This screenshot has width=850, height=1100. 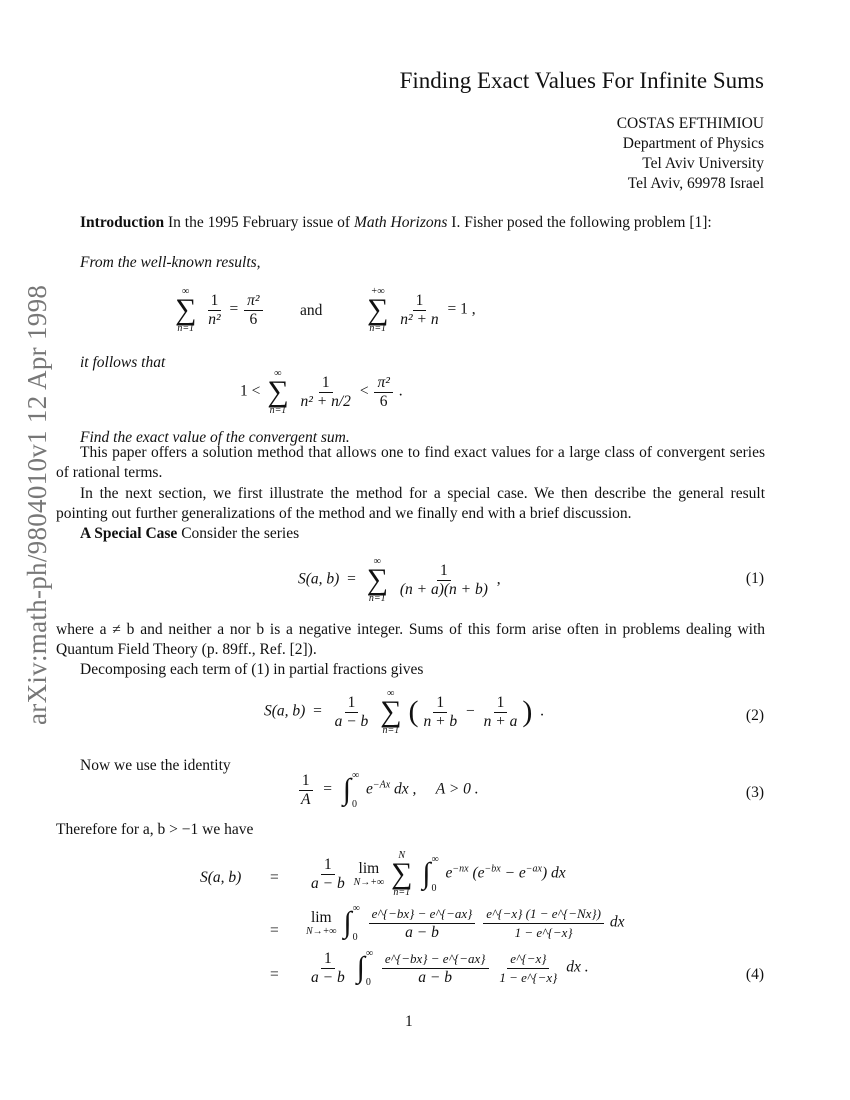 What do you see at coordinates (37, 504) in the screenshot?
I see `arxiv-sidebar-stamp: arXiv:math-ph/9804010v1 12 Apr 1998` at bounding box center [37, 504].